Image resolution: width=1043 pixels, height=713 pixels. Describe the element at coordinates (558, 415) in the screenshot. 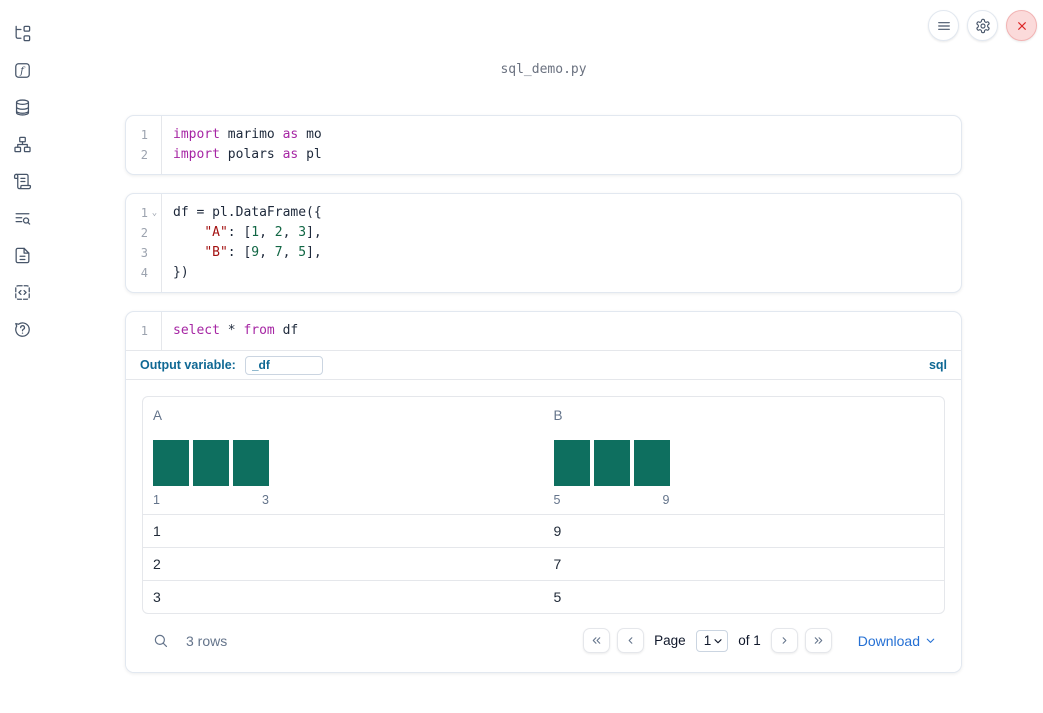

I see `column-name: B` at that location.